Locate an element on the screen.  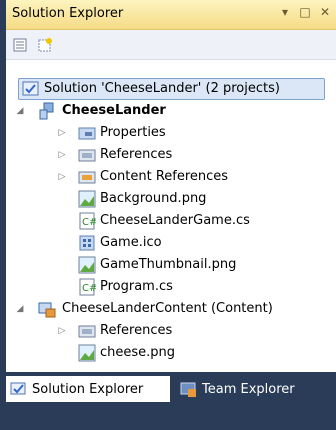
tree-item-background-png: Background.png is located at coordinates (142, 199).